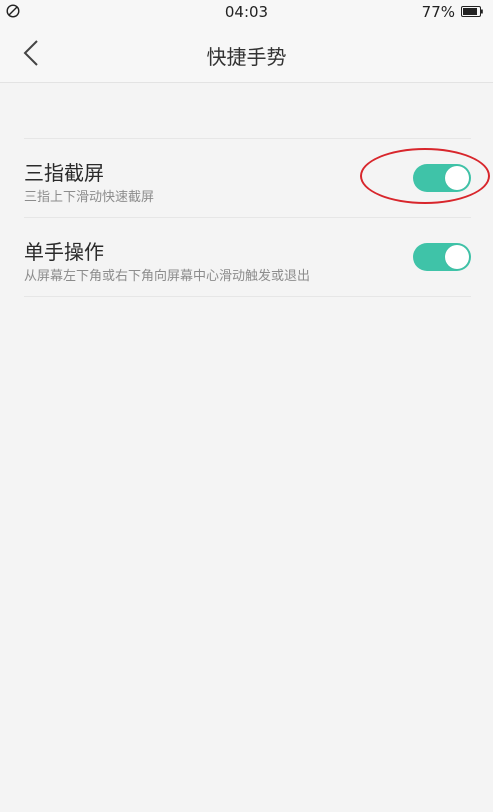 The image size is (493, 812). I want to click on title-bar: 快捷手势, so click(246, 53).